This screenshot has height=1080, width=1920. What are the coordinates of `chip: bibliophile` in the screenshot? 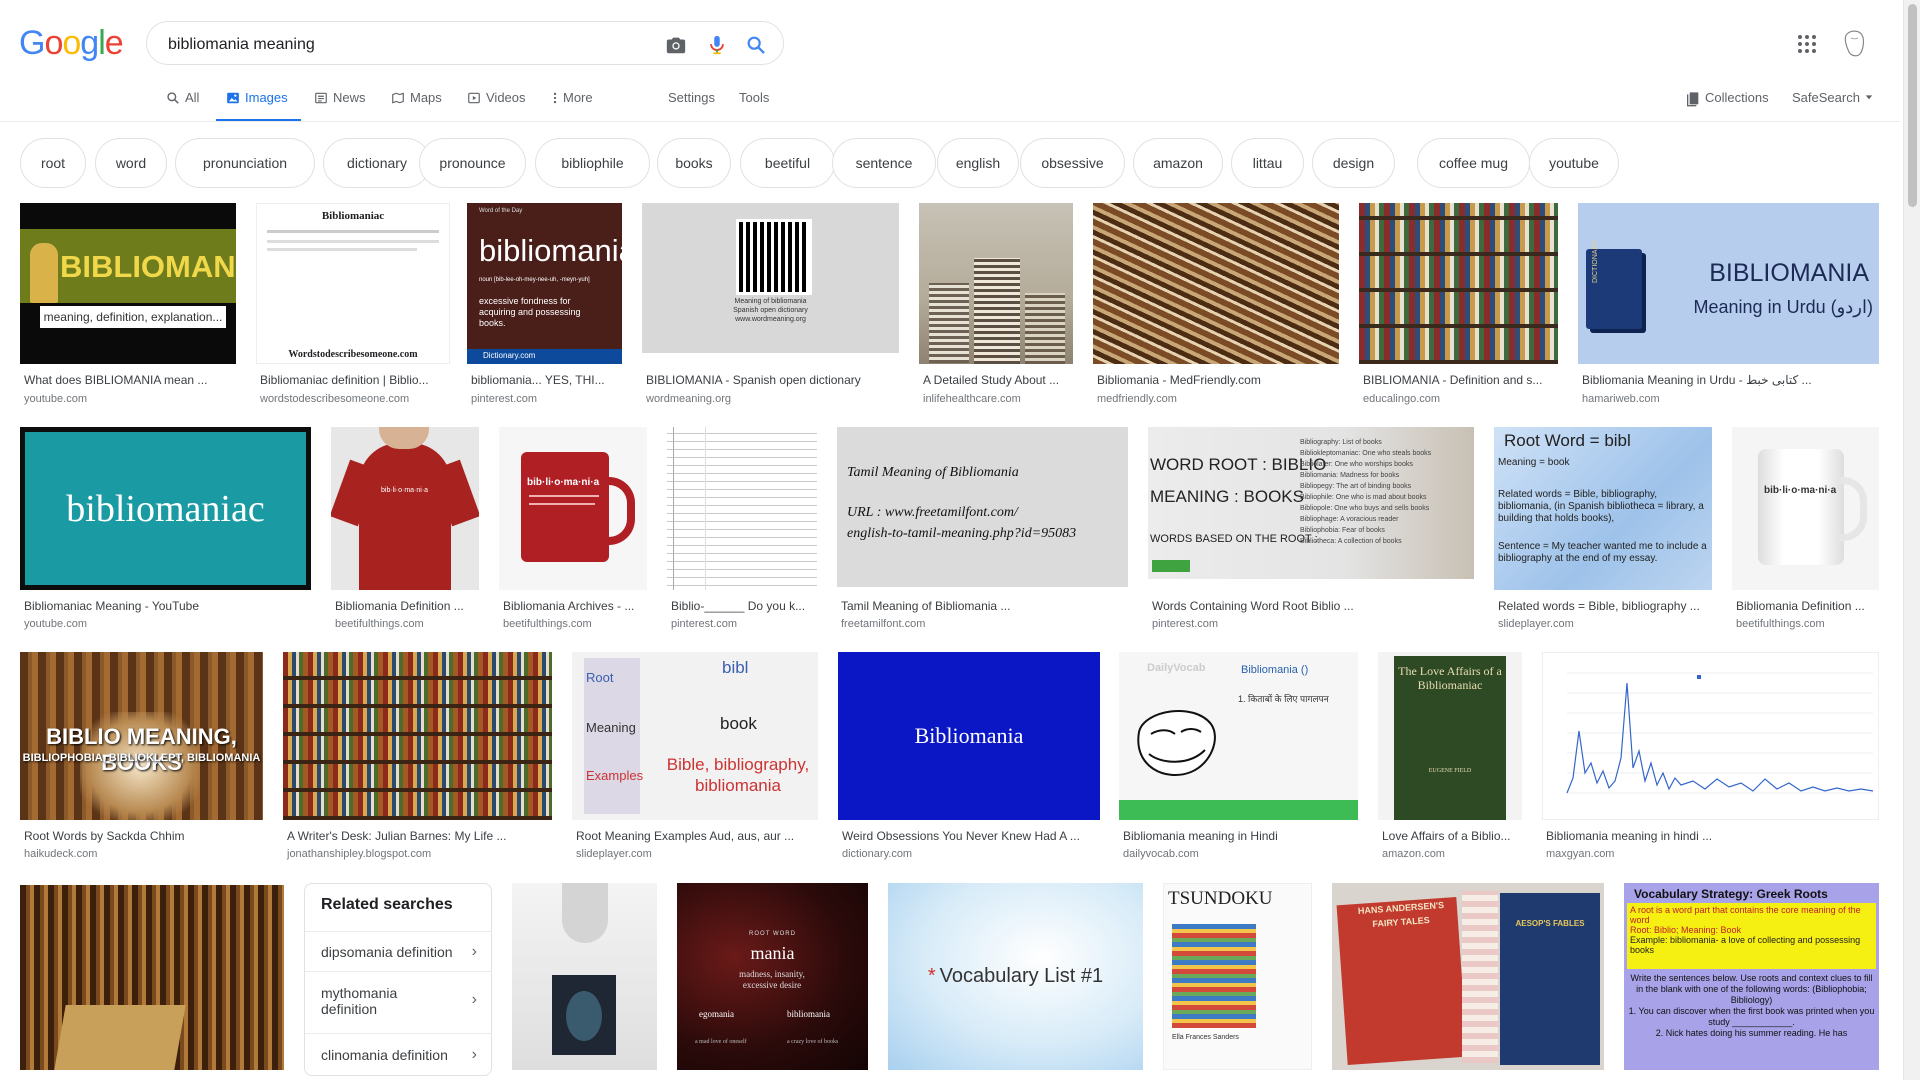 It's located at (592, 163).